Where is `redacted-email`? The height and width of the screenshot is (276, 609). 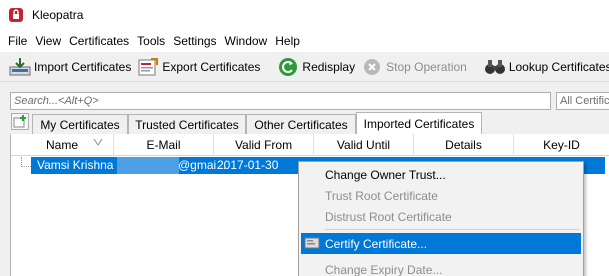
redacted-email is located at coordinates (148, 165).